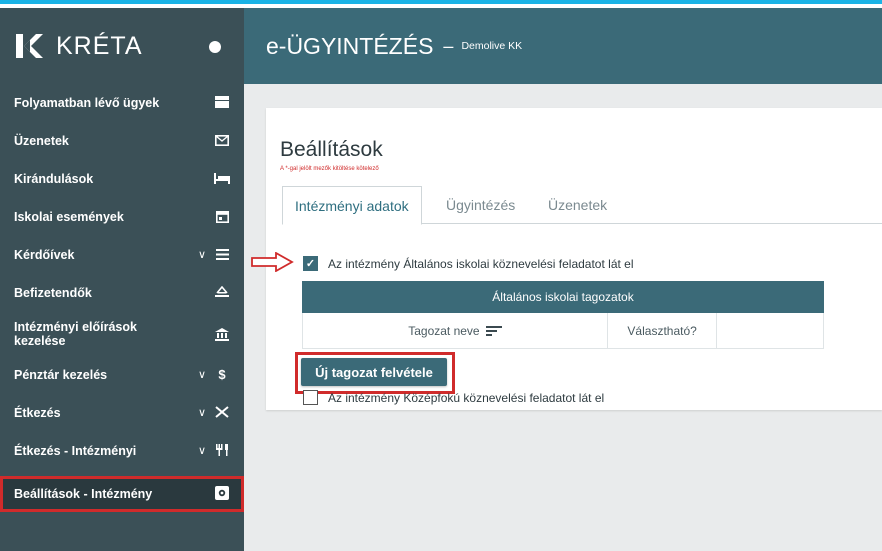  What do you see at coordinates (83, 494) in the screenshot?
I see `sidebar-item-label: Beállítások - Intézmény` at bounding box center [83, 494].